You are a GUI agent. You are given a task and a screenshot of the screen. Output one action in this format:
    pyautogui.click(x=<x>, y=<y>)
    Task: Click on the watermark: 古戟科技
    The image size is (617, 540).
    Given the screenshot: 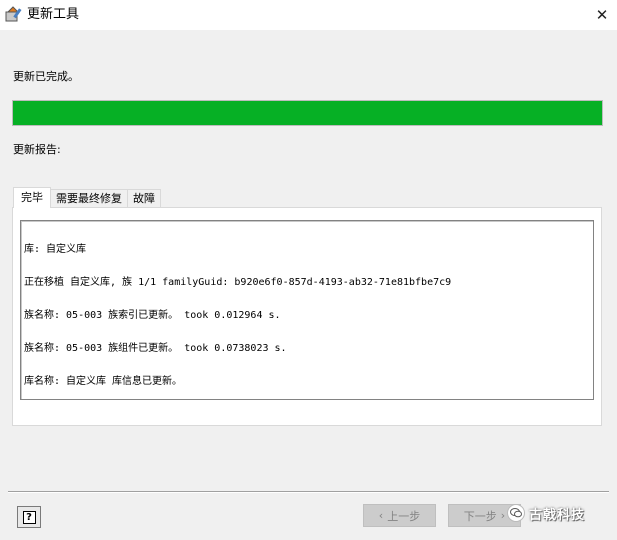 What is the action you would take?
    pyautogui.click(x=546, y=513)
    